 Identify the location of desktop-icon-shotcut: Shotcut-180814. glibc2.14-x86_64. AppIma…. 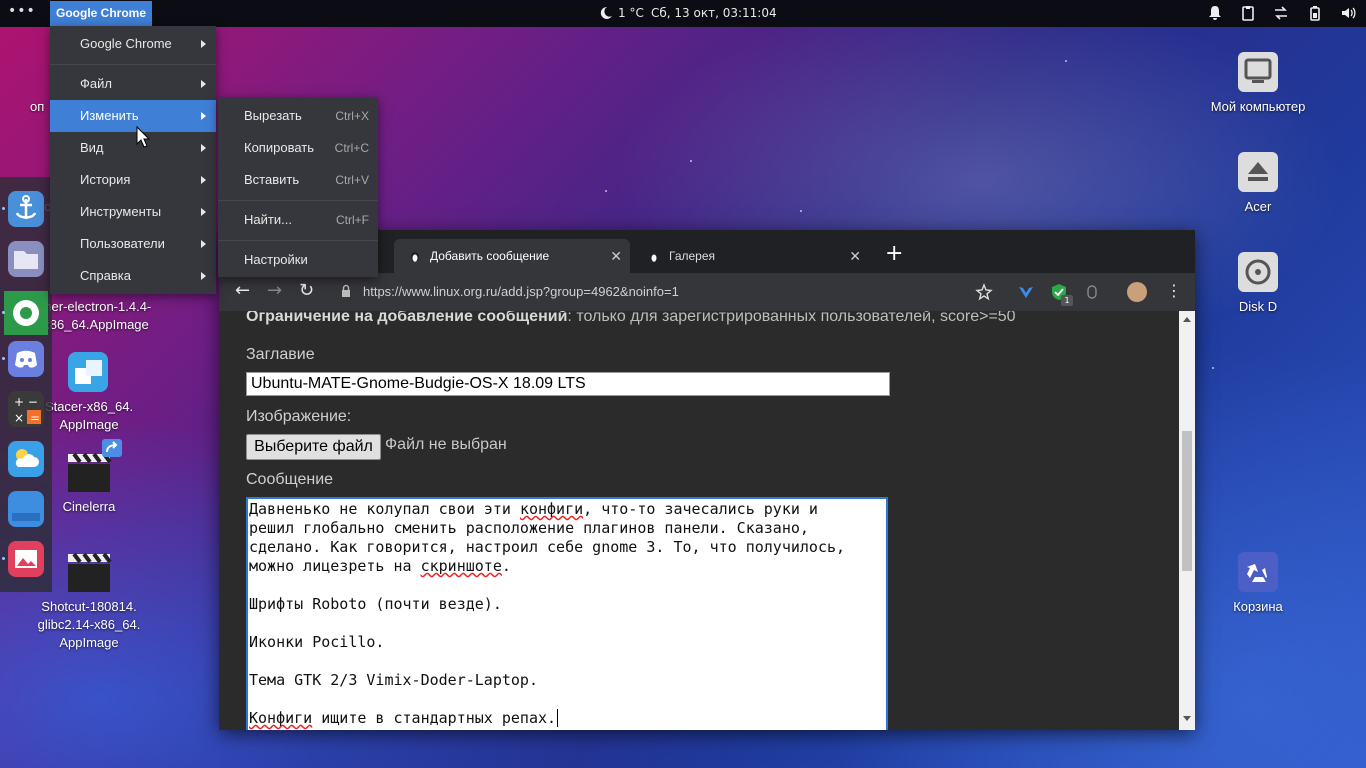
(89, 625).